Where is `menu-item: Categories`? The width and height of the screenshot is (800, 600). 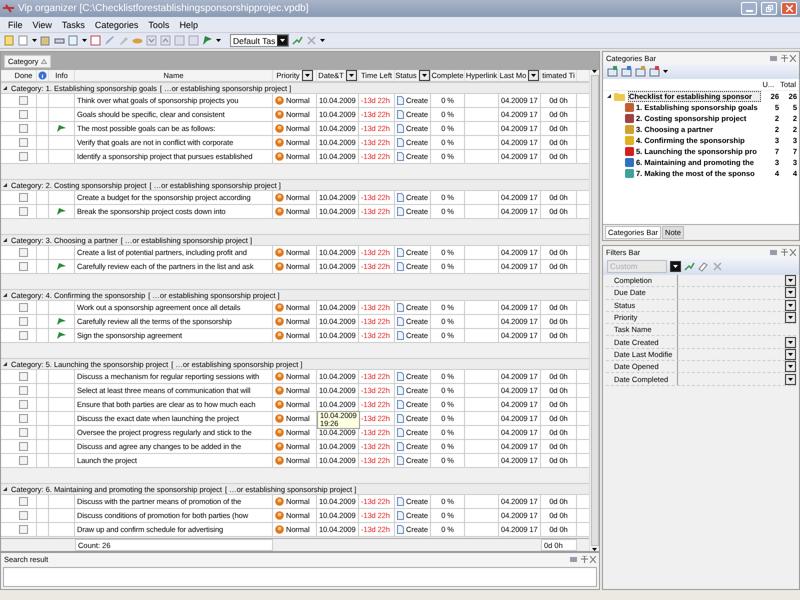
menu-item: Categories is located at coordinates (116, 25).